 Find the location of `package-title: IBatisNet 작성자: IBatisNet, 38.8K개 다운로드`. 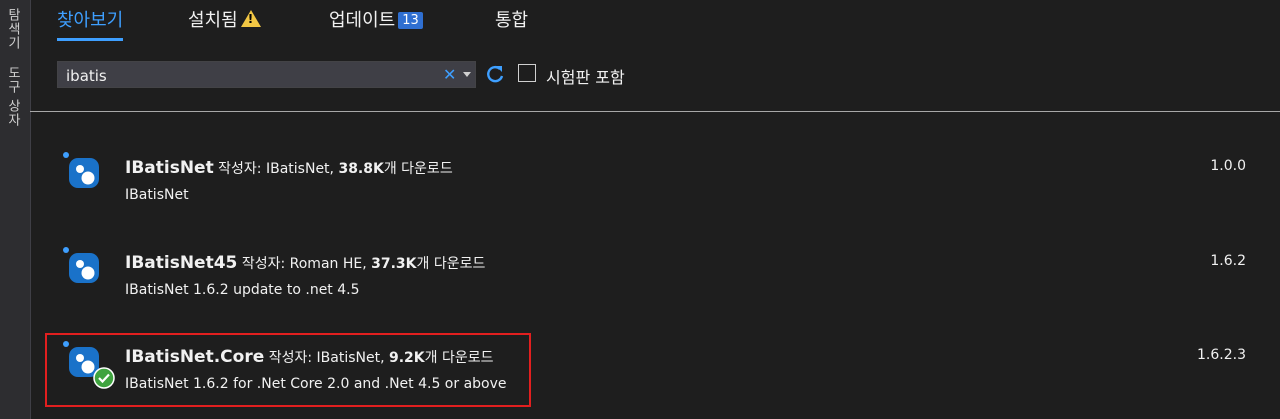

package-title: IBatisNet 작성자: IBatisNet, 38.8K개 다운로드 is located at coordinates (289, 168).